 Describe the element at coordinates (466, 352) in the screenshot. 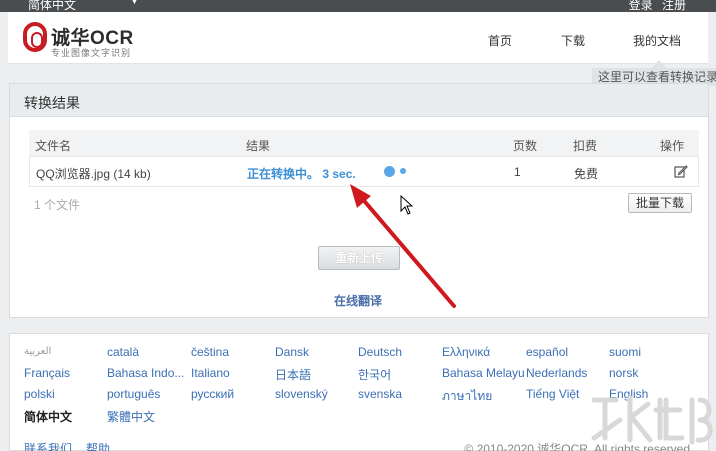

I see `language-link: Ελληνικά` at that location.